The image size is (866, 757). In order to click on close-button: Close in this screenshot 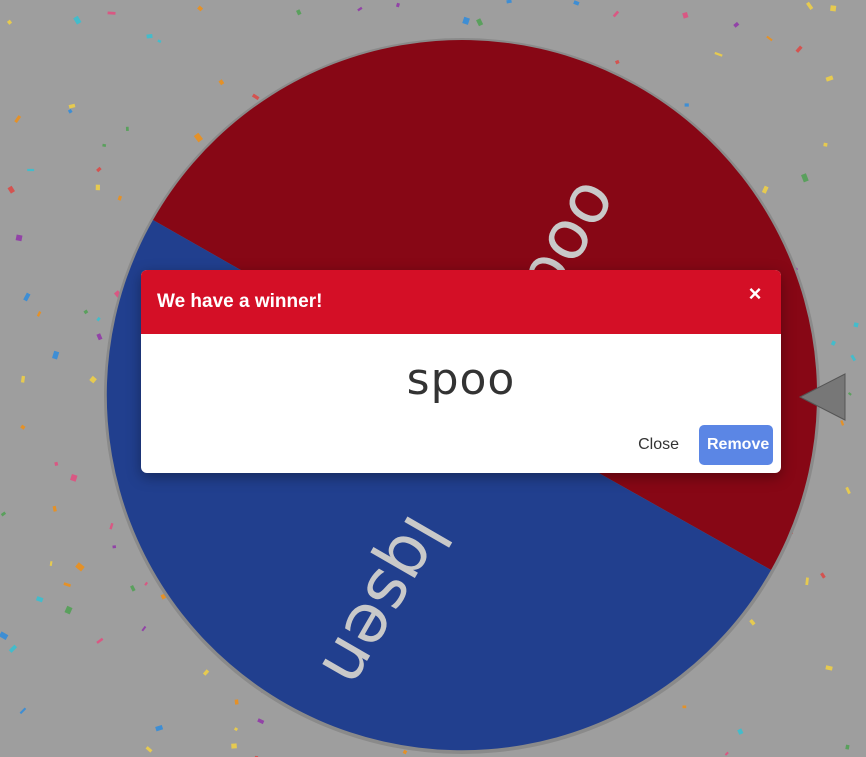, I will do `click(658, 445)`.